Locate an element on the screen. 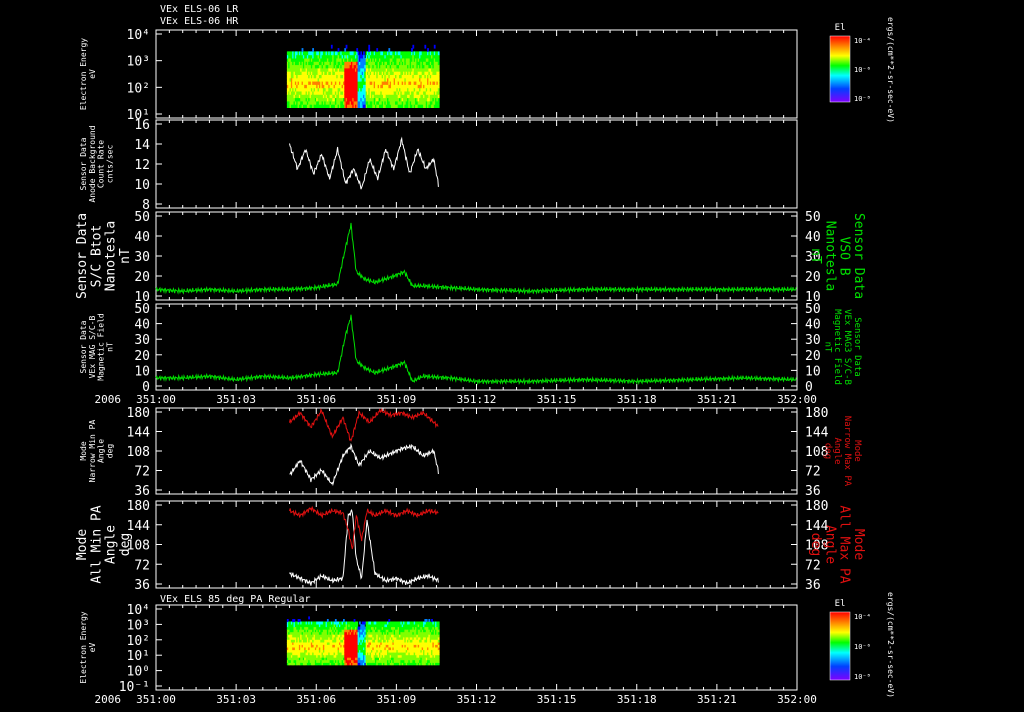 The image size is (1024, 712). y-tick-label: 36 is located at coordinates (142, 491).